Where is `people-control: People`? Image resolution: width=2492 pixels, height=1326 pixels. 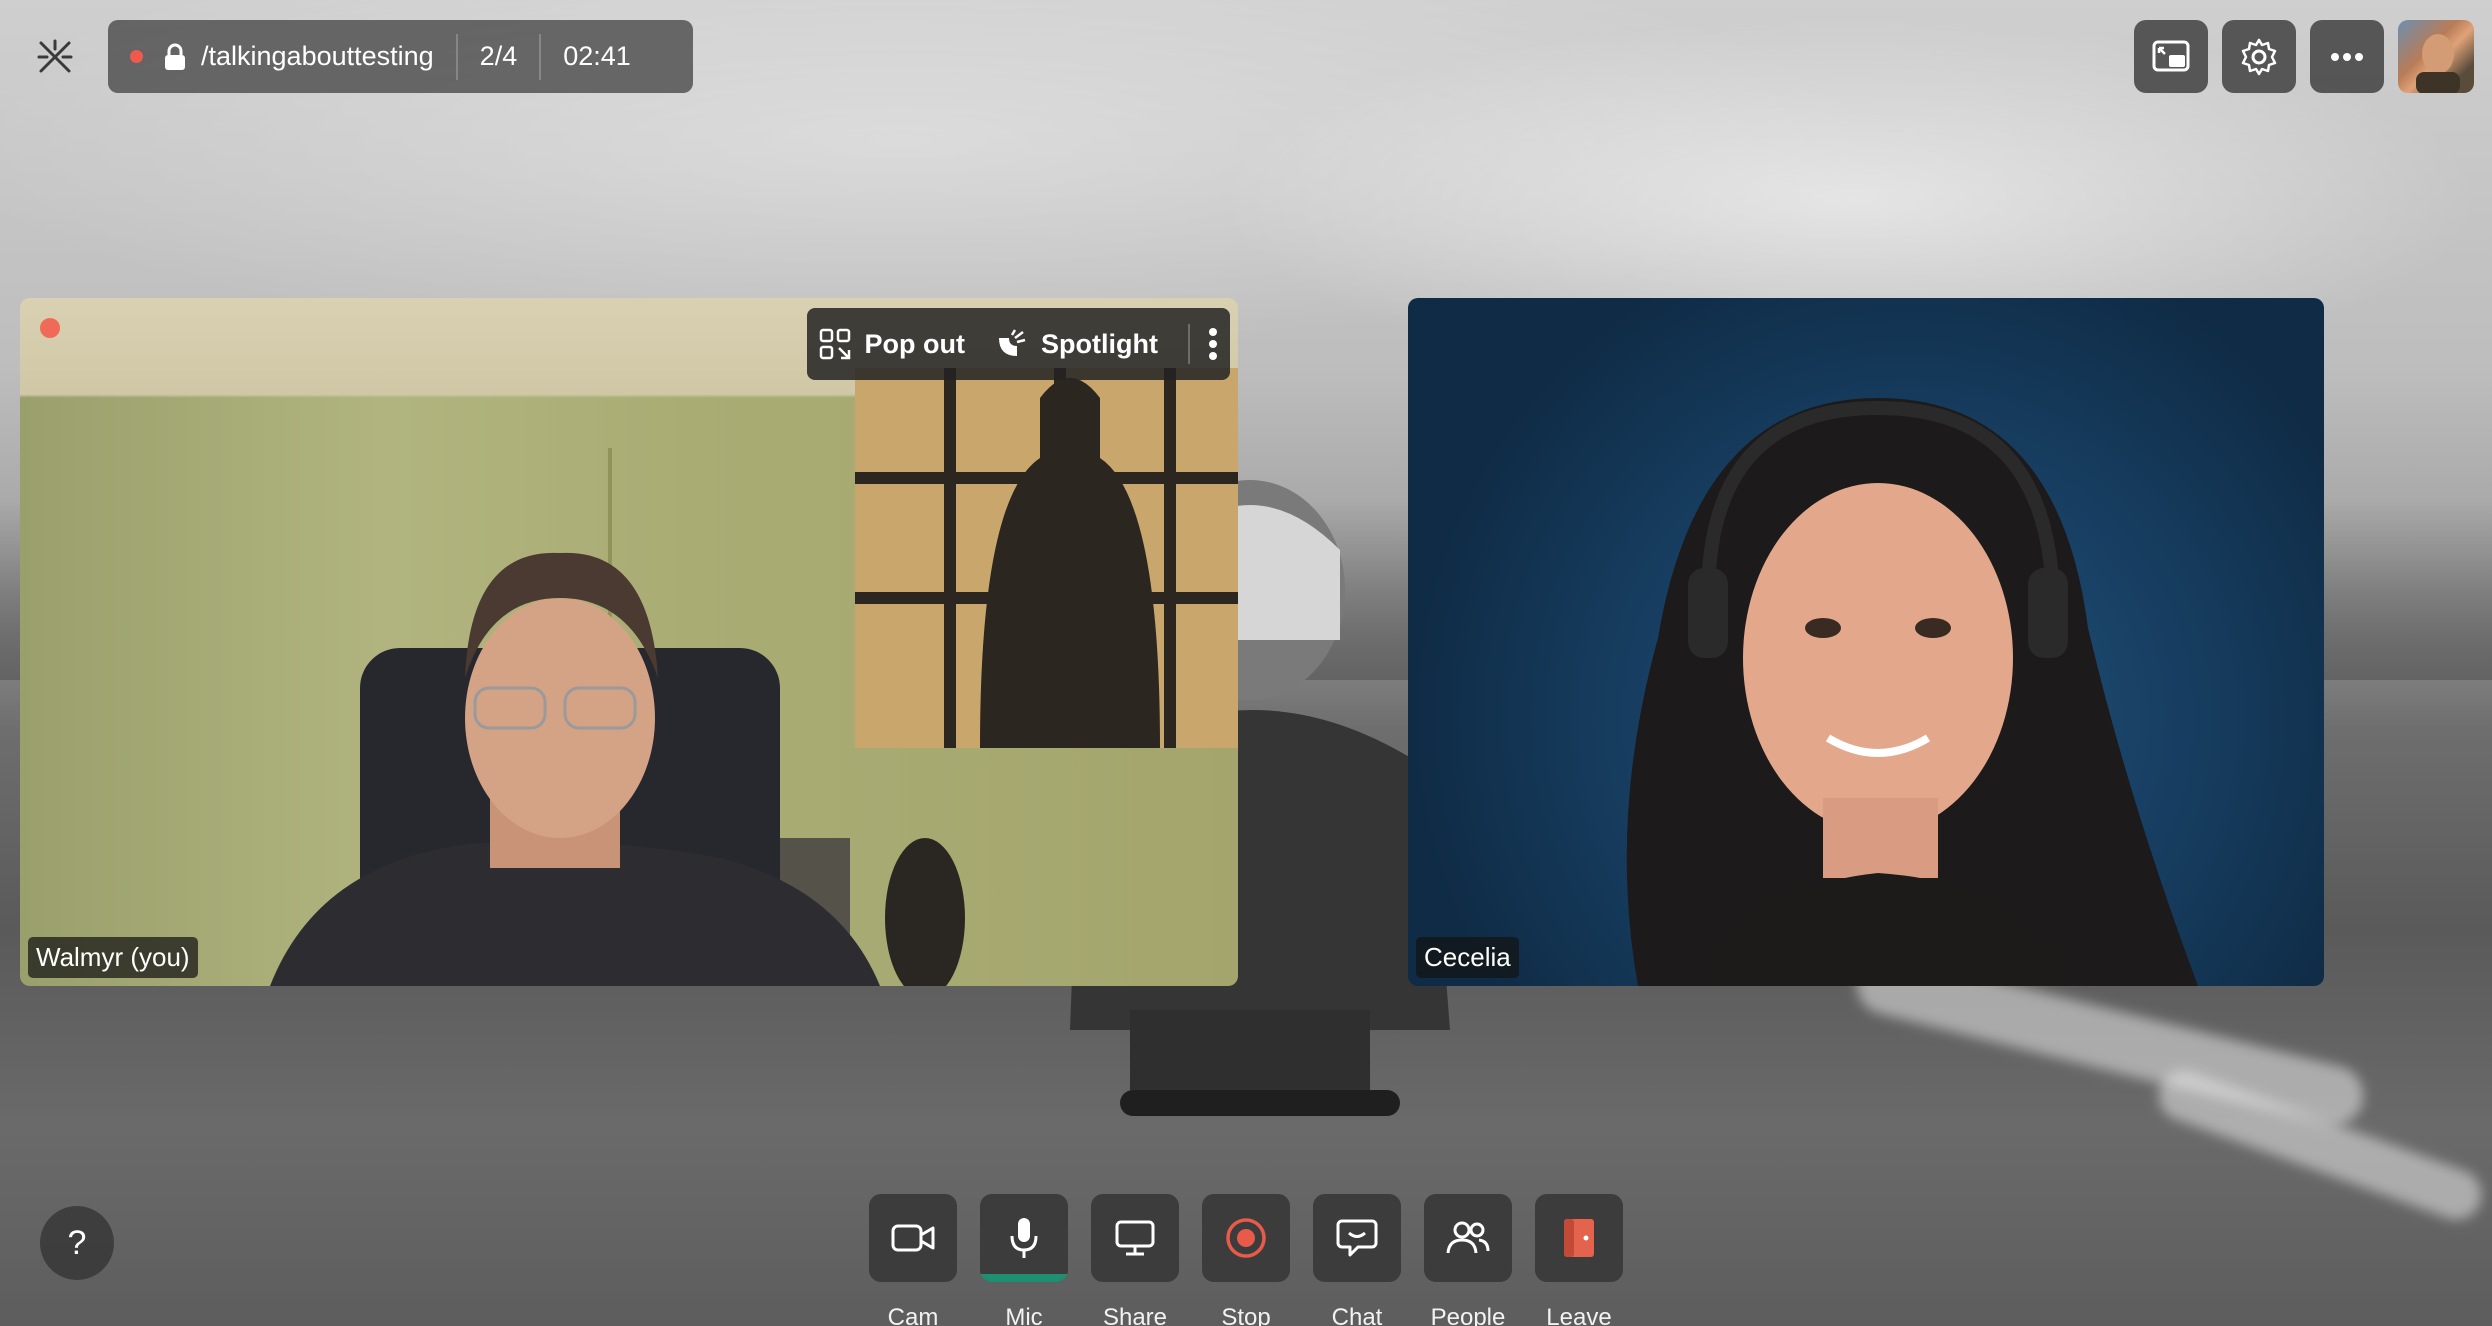
people-control: People is located at coordinates (1468, 1260).